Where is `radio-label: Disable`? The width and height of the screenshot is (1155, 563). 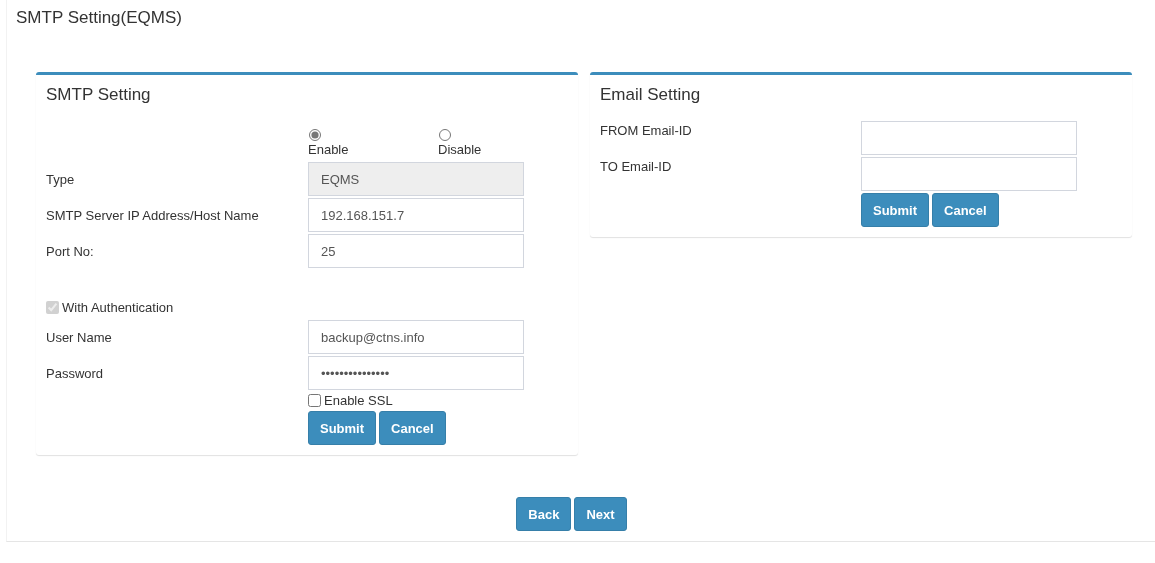
radio-label: Disable is located at coordinates (460, 149).